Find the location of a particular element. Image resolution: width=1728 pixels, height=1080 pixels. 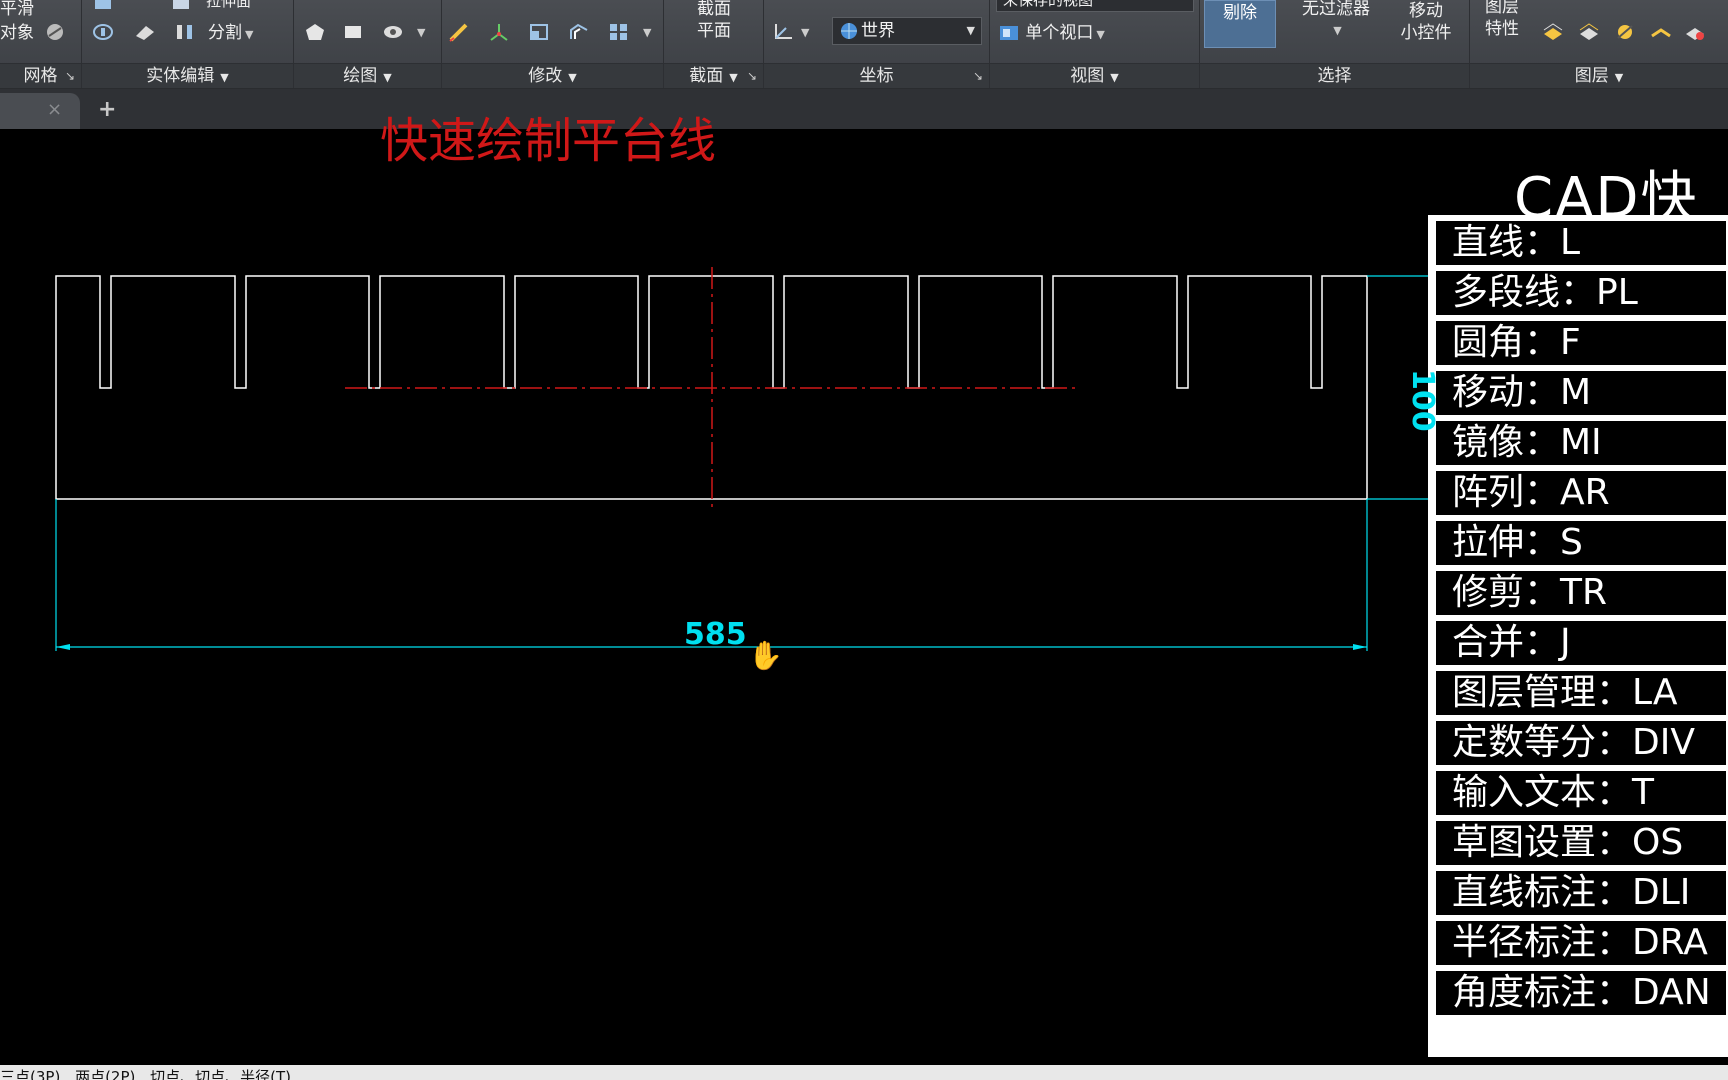

modify-more-icon: ▼ is located at coordinates (647, 32).